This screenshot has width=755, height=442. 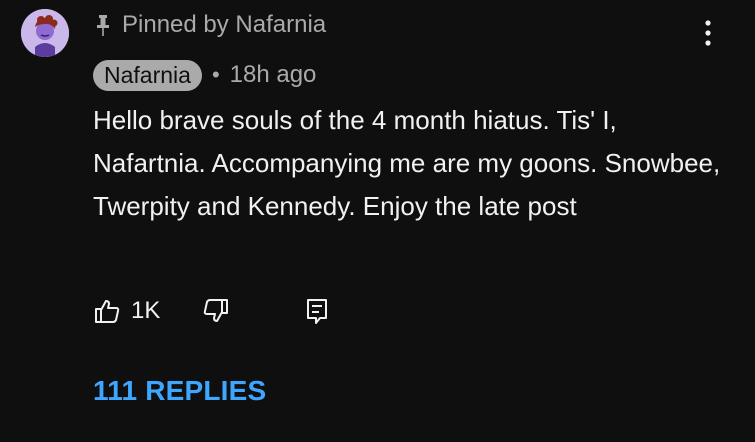 I want to click on avatar, so click(x=45, y=33).